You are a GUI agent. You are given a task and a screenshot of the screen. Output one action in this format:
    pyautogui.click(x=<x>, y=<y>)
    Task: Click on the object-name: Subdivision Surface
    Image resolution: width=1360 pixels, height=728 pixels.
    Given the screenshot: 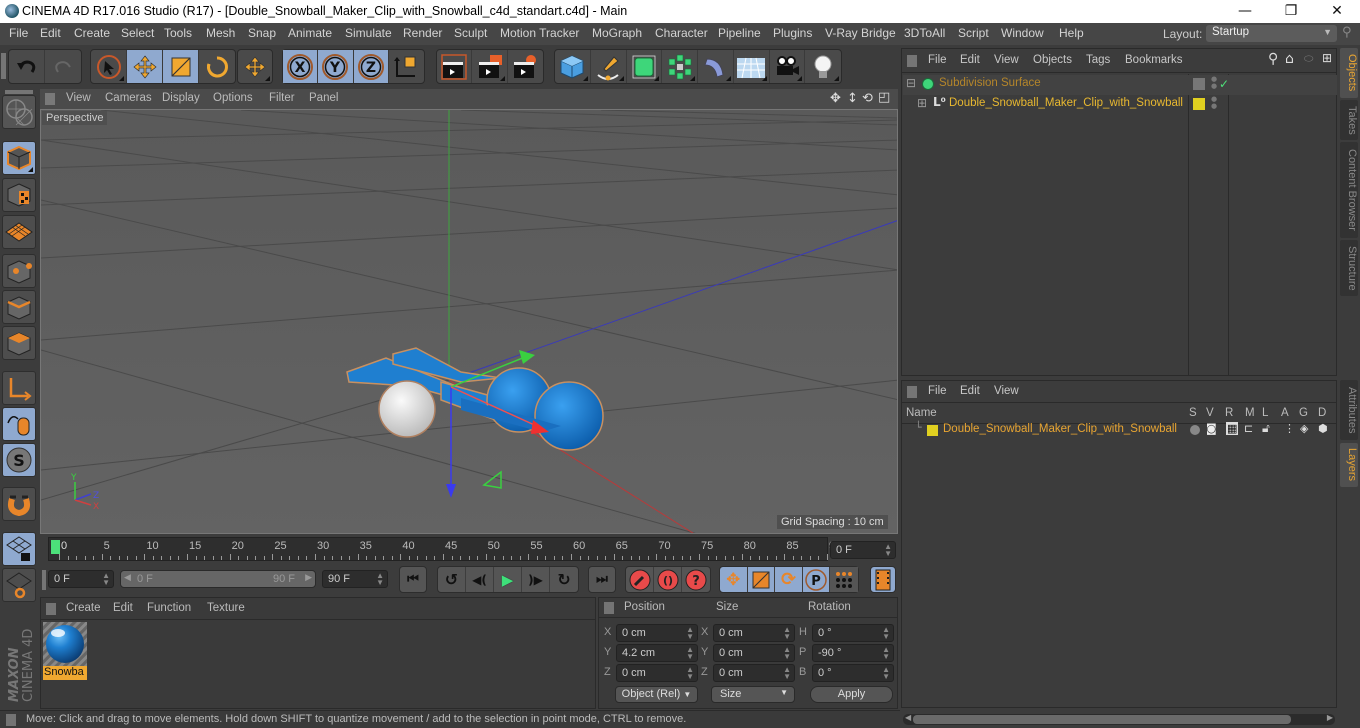 What is the action you would take?
    pyautogui.click(x=990, y=83)
    